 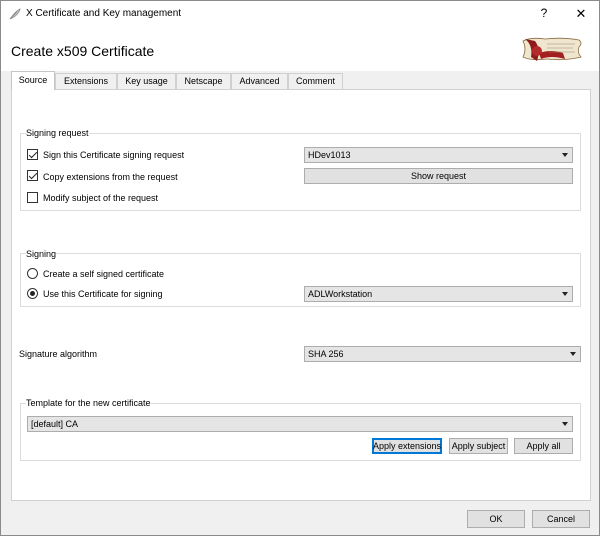 What do you see at coordinates (32, 273) in the screenshot?
I see `self-signed-radio` at bounding box center [32, 273].